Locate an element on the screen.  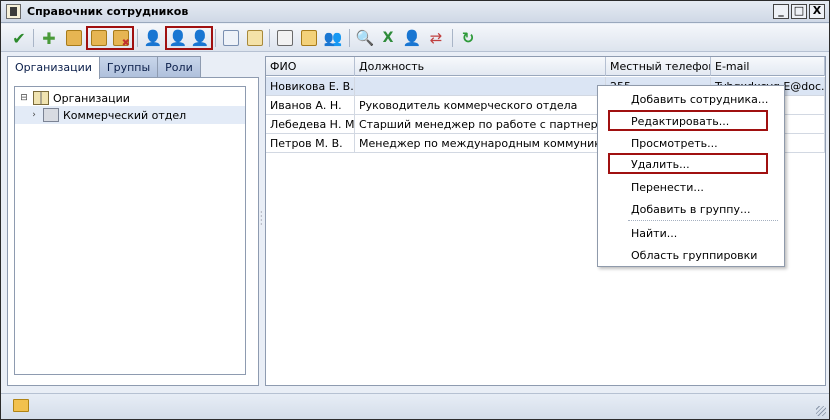
app-icon is located at coordinates (13, 11).